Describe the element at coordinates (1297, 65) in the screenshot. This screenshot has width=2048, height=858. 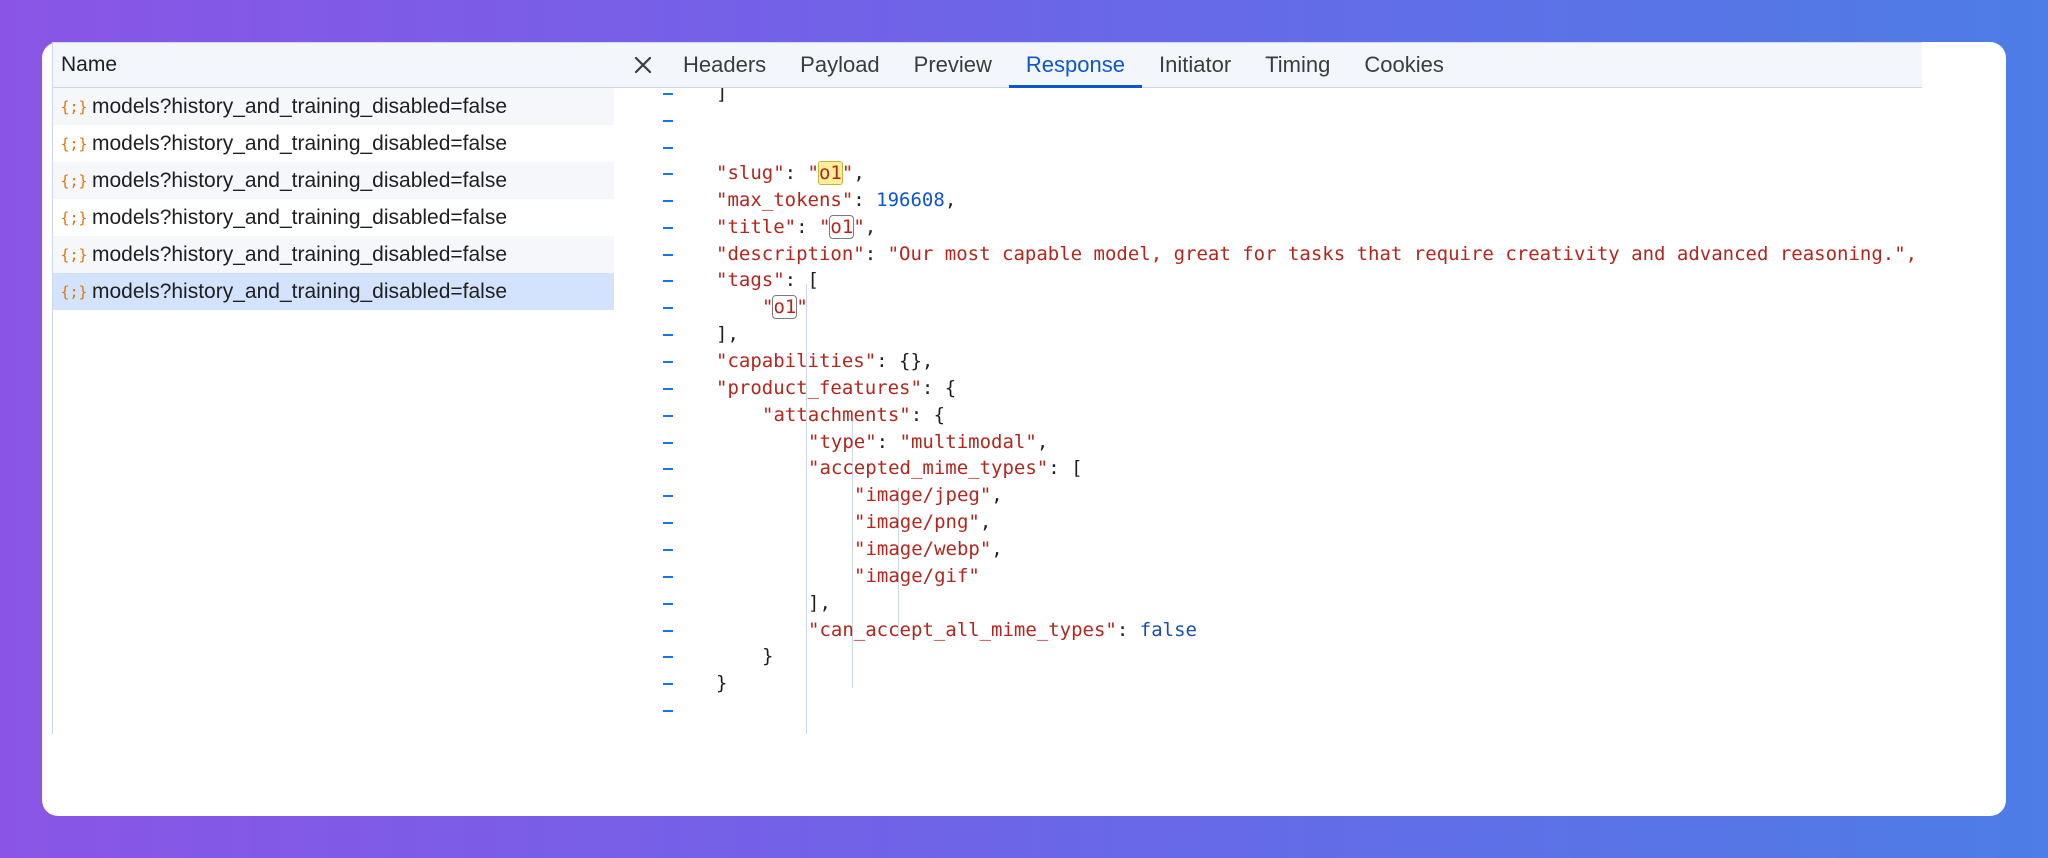
I see `tab-timing: Timing` at that location.